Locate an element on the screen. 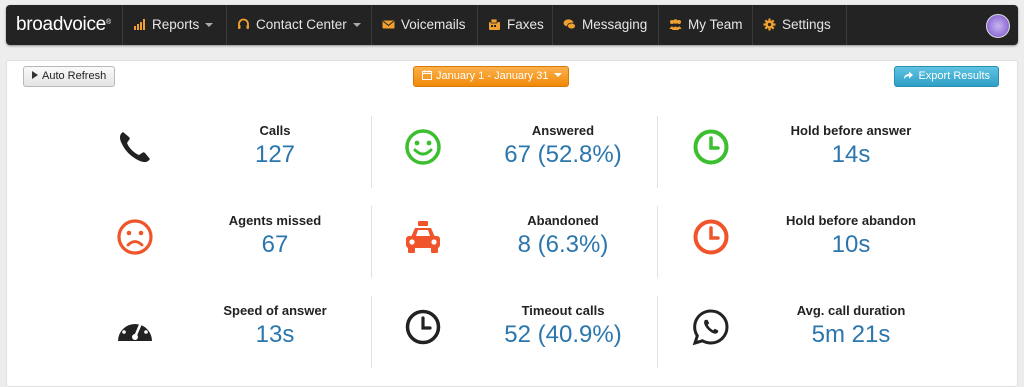  stat-hold-before-answer: Hold before answer 14s is located at coordinates (833, 152).